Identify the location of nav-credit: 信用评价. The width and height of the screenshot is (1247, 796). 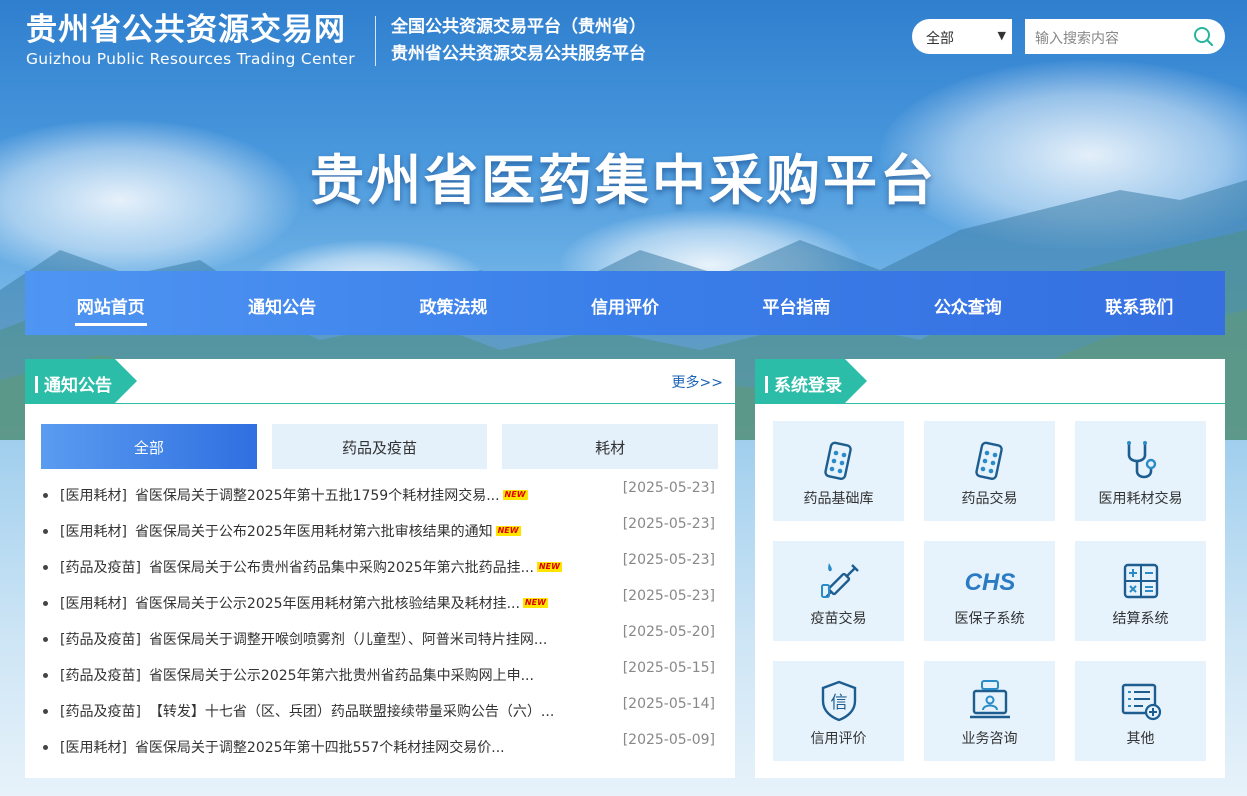
(624, 303).